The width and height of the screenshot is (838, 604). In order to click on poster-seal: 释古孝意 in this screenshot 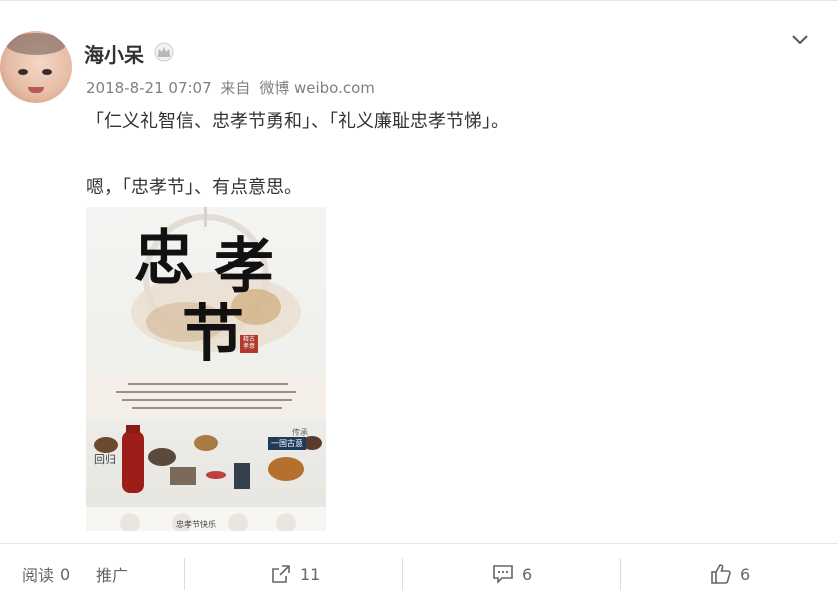, I will do `click(248, 343)`.